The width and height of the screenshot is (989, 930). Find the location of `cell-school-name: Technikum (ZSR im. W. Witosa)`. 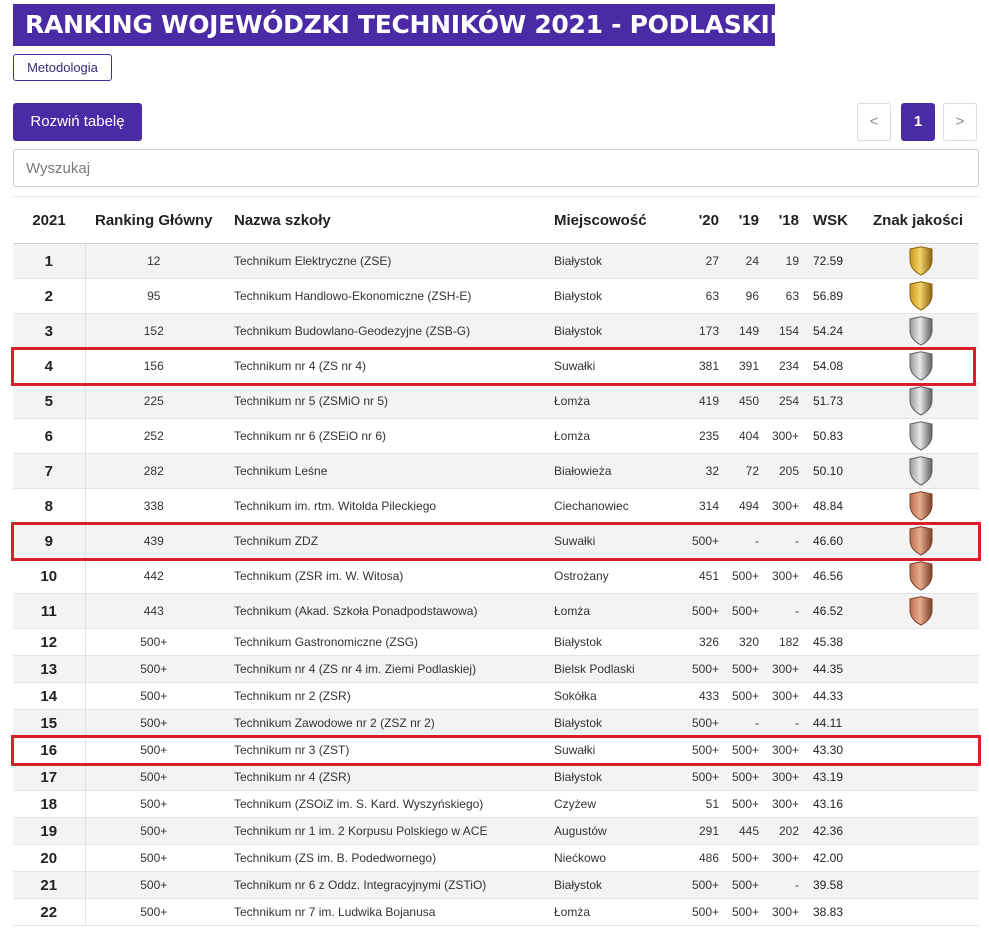

cell-school-name: Technikum (ZSR im. W. Witosa) is located at coordinates (382, 576).